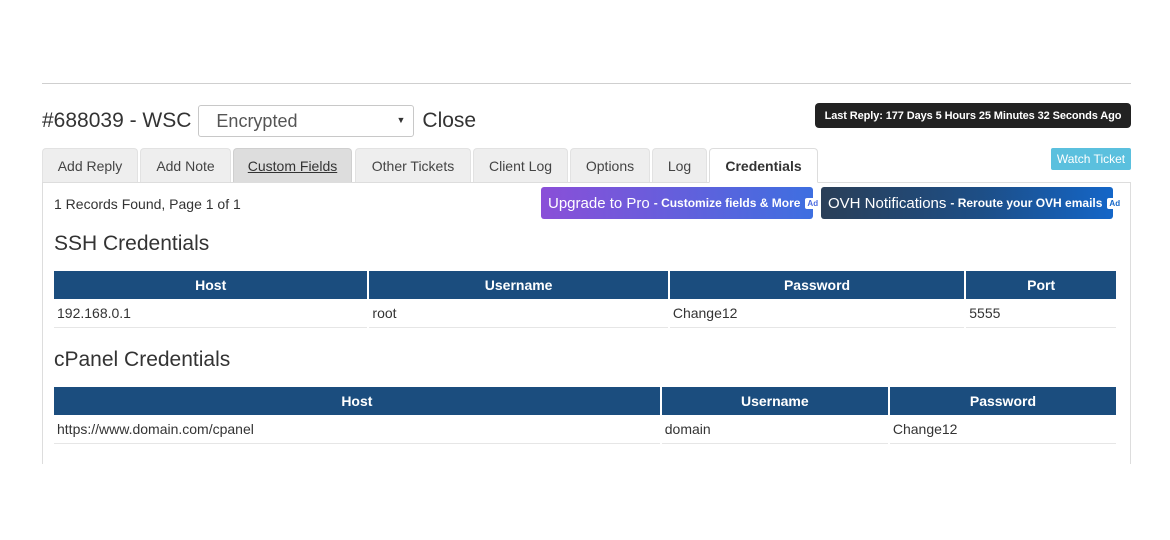 The image size is (1170, 540). Describe the element at coordinates (142, 359) in the screenshot. I see `cpanel-credentials-title: cPanel Credentials` at that location.